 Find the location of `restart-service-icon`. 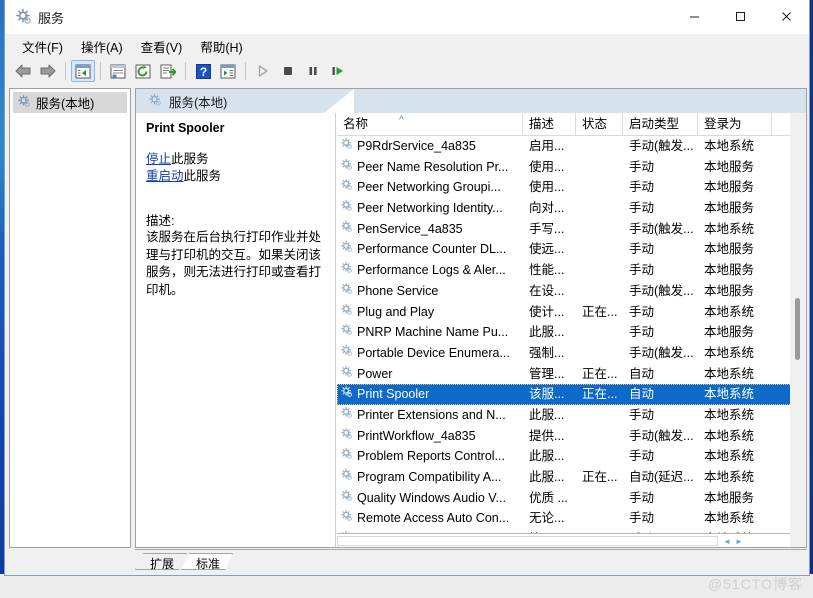

restart-service-icon is located at coordinates (338, 71).